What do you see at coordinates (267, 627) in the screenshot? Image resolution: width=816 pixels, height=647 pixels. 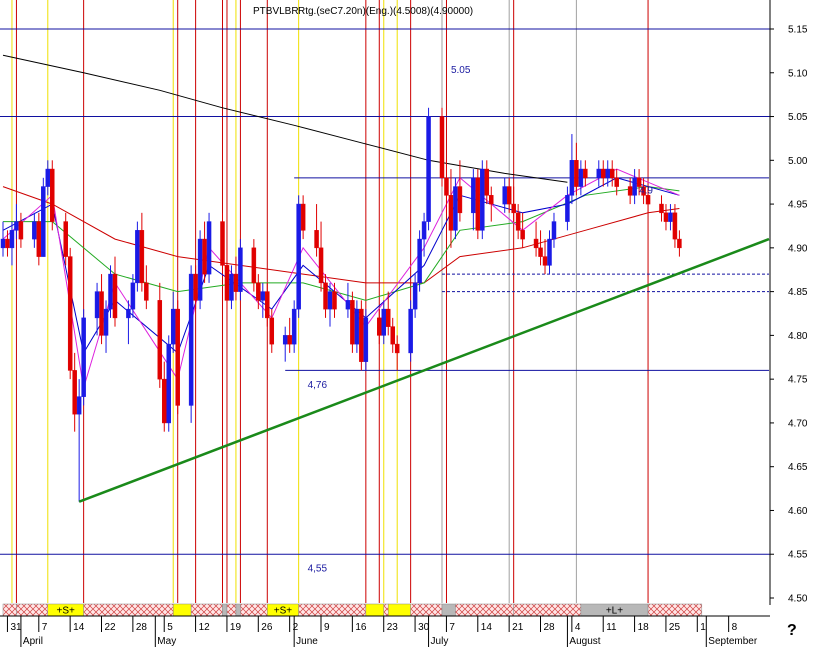 I see `x-day-label: 26` at bounding box center [267, 627].